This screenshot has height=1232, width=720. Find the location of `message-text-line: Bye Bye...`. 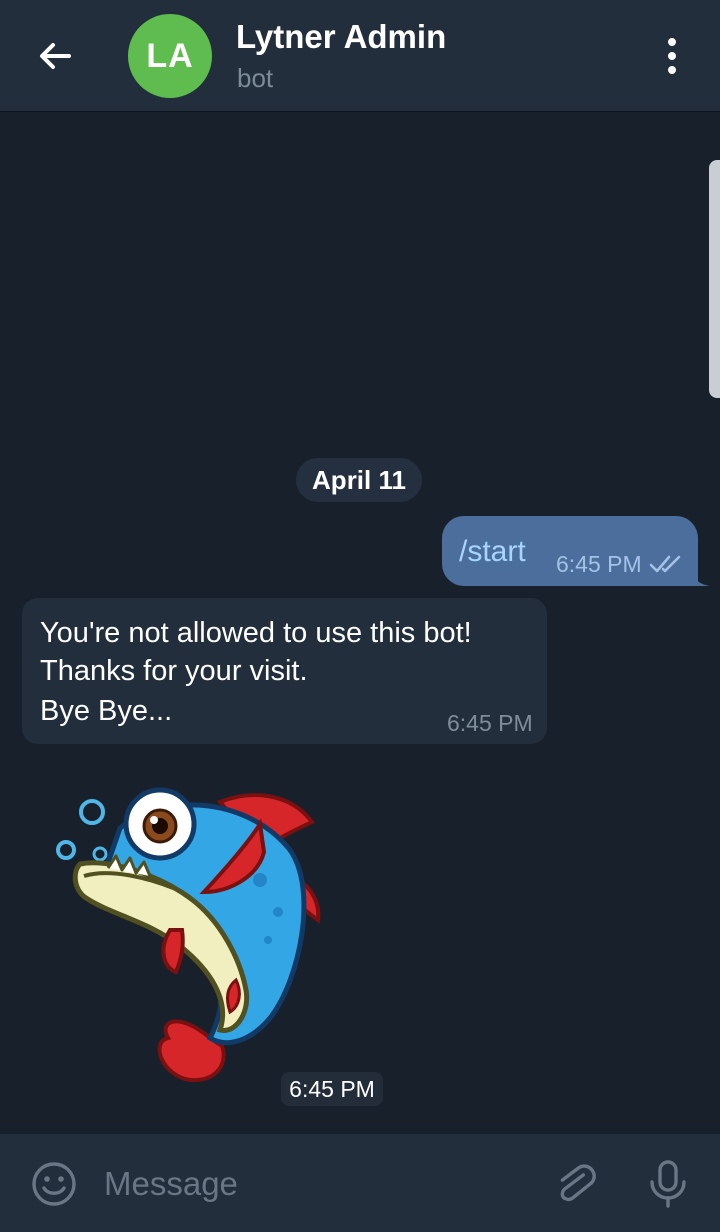

message-text-line: Bye Bye... is located at coordinates (106, 711).